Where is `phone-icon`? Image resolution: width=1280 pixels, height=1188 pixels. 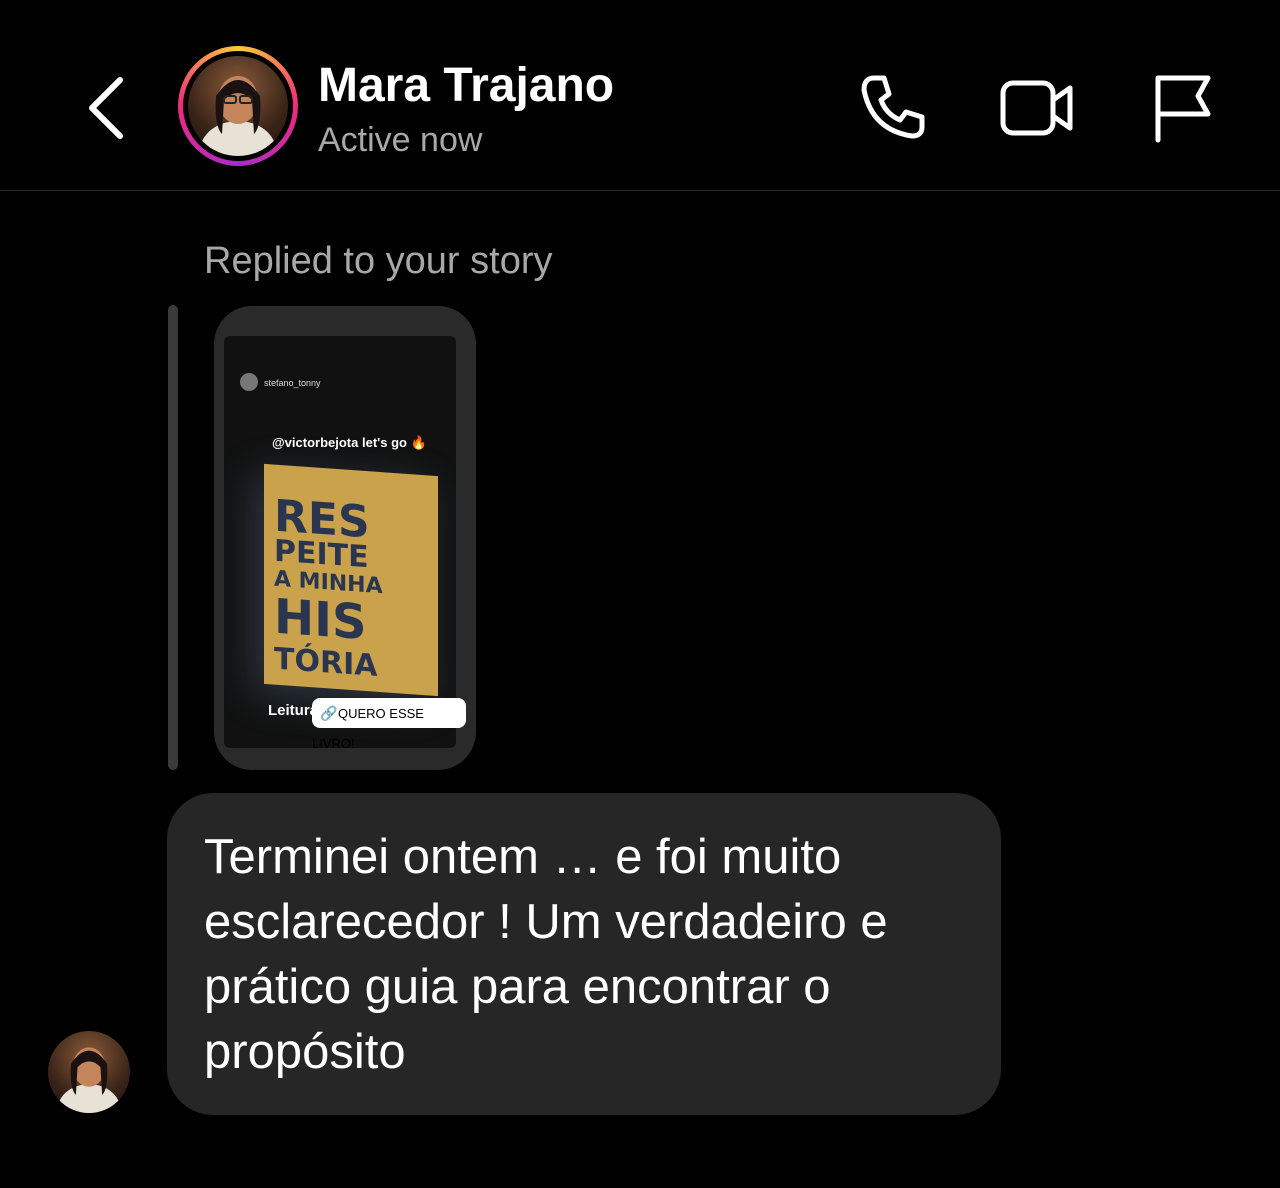
phone-icon is located at coordinates (893, 107).